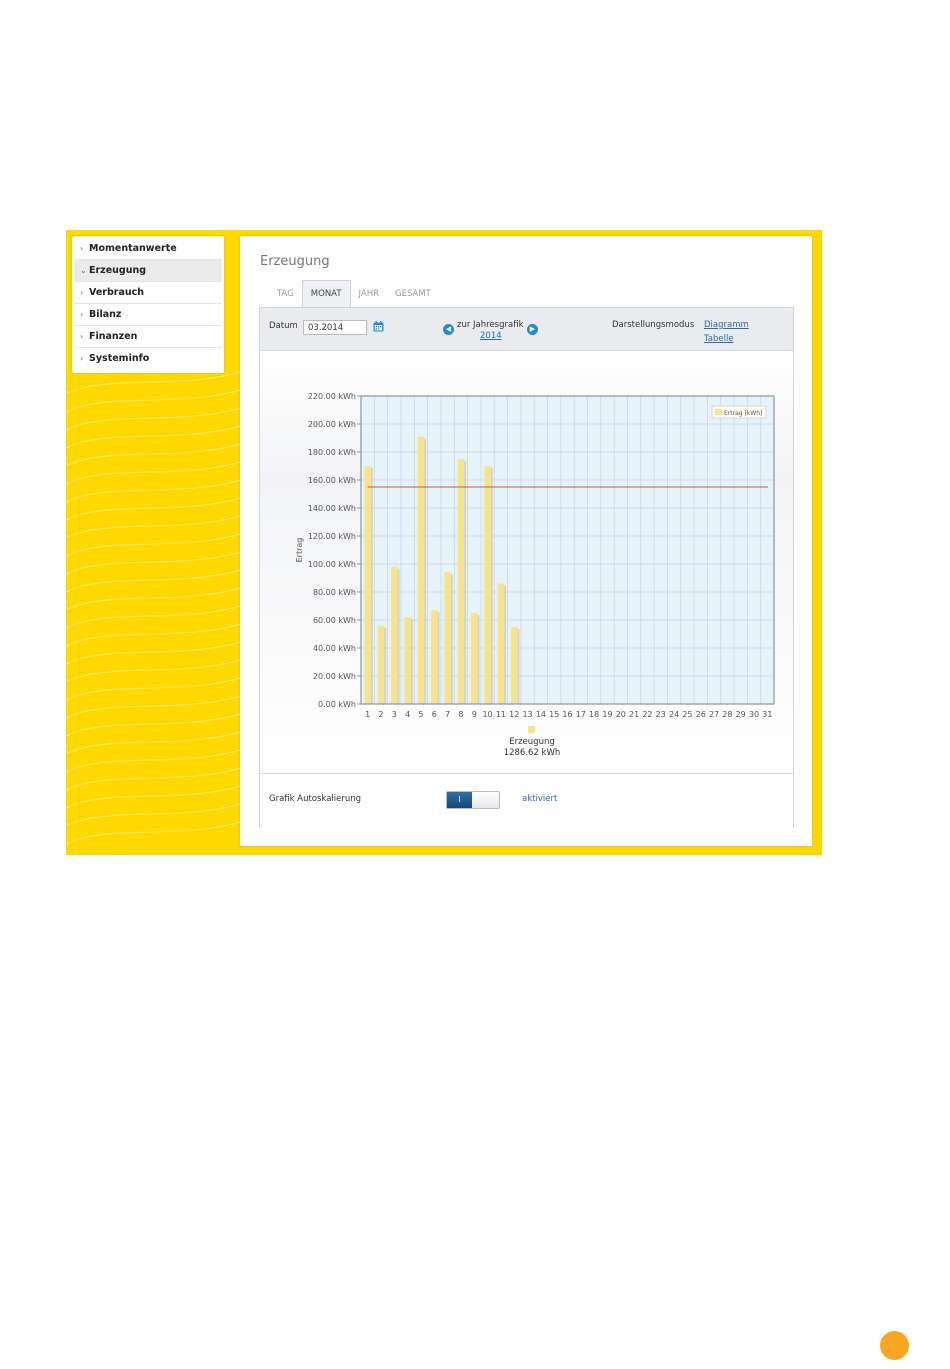 The height and width of the screenshot is (1369, 950). I want to click on autoscale-label: Grafik Autoskalierung, so click(315, 799).